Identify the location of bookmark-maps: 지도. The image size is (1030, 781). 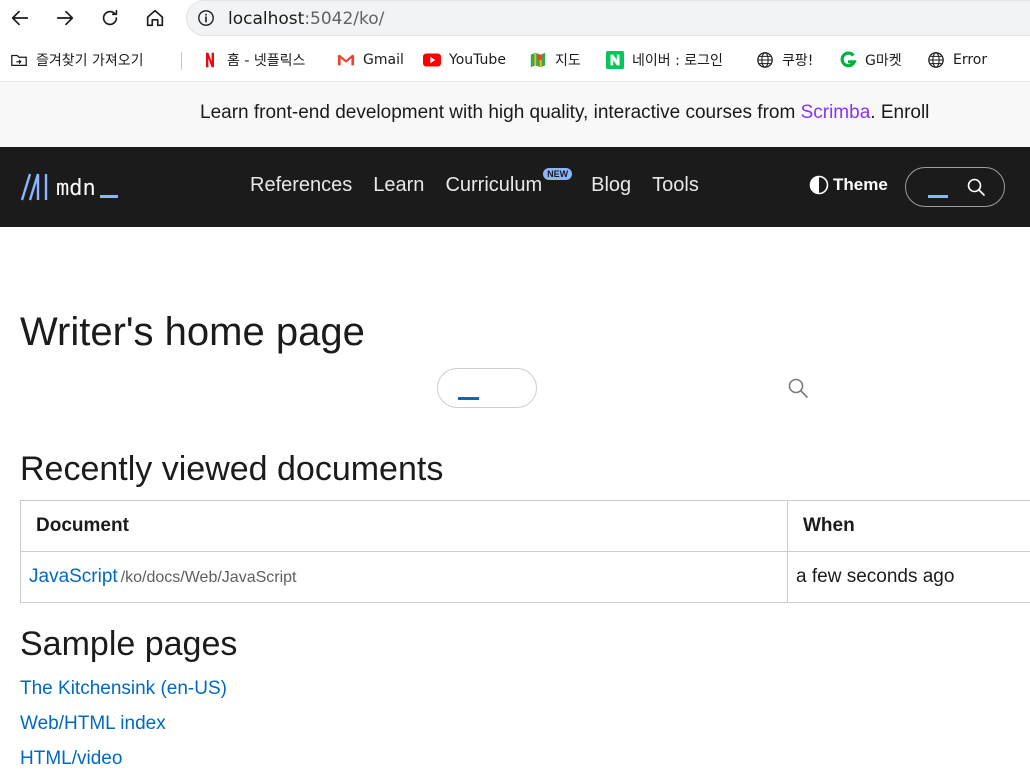
(555, 60).